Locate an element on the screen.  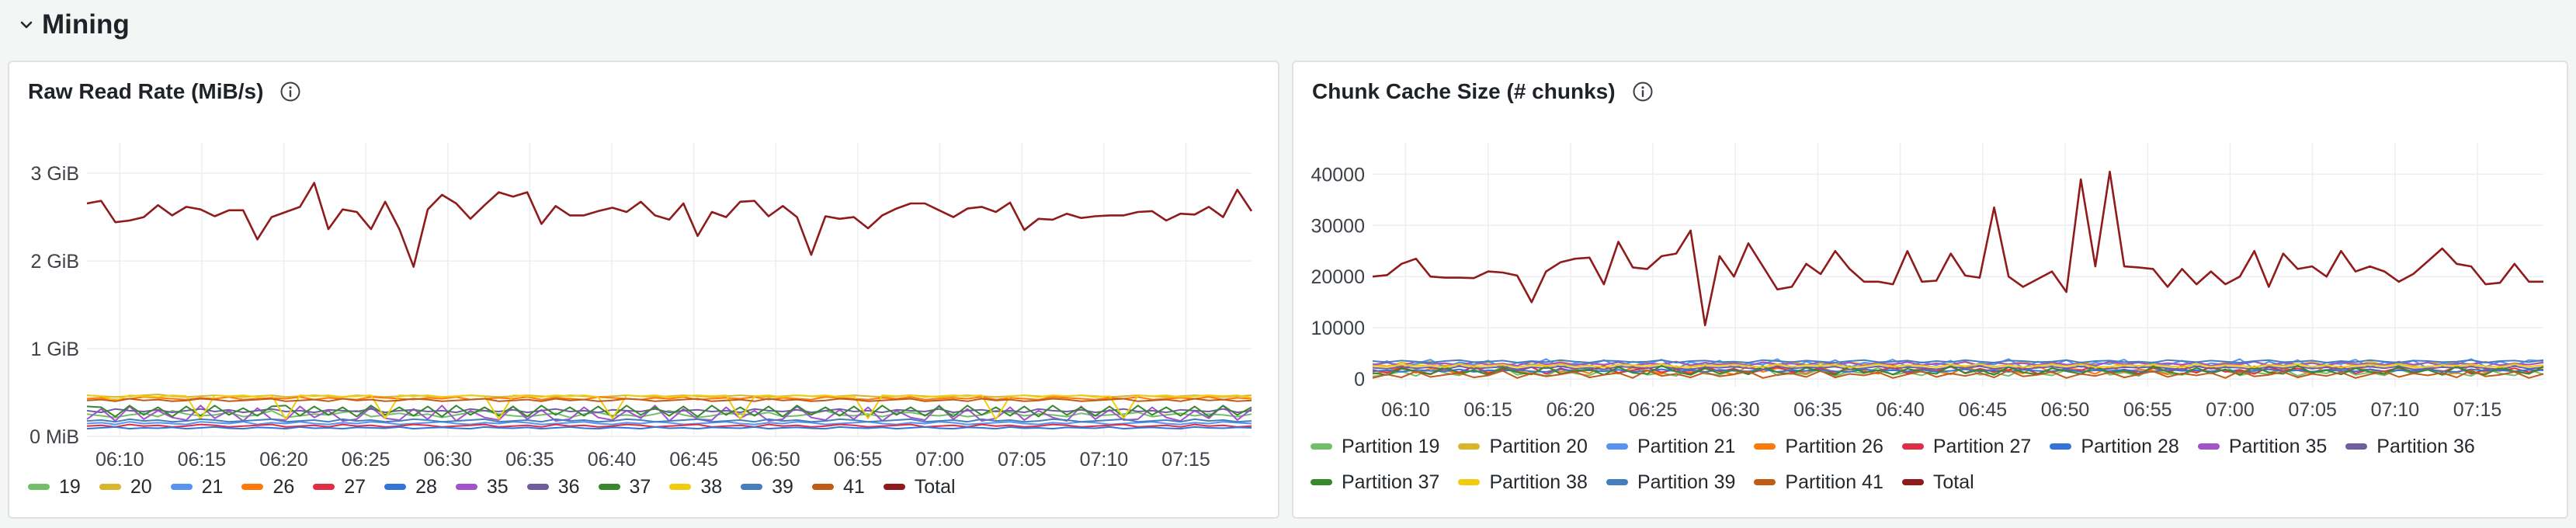
legend-label: 20 is located at coordinates (141, 486).